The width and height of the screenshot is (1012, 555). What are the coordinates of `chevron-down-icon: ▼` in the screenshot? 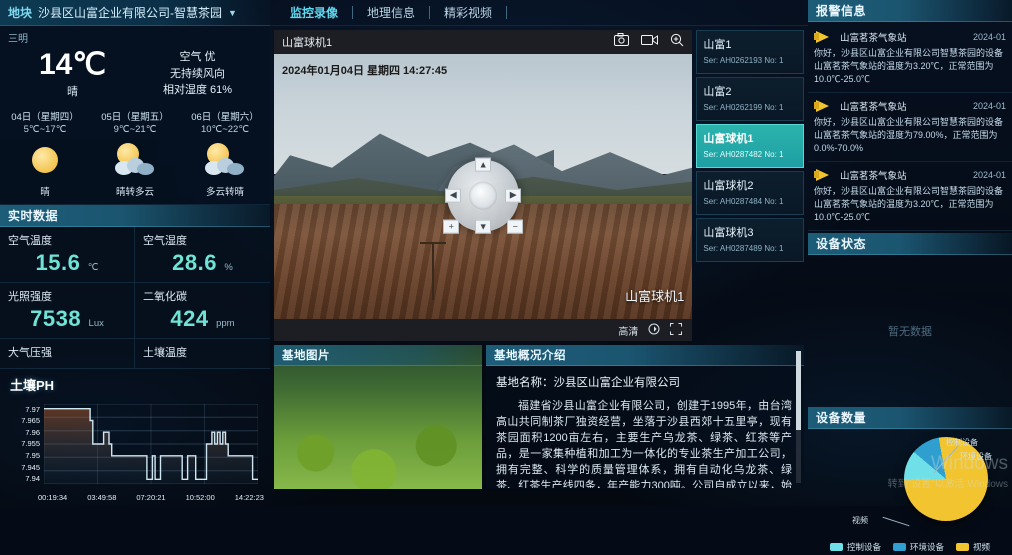 It's located at (232, 13).